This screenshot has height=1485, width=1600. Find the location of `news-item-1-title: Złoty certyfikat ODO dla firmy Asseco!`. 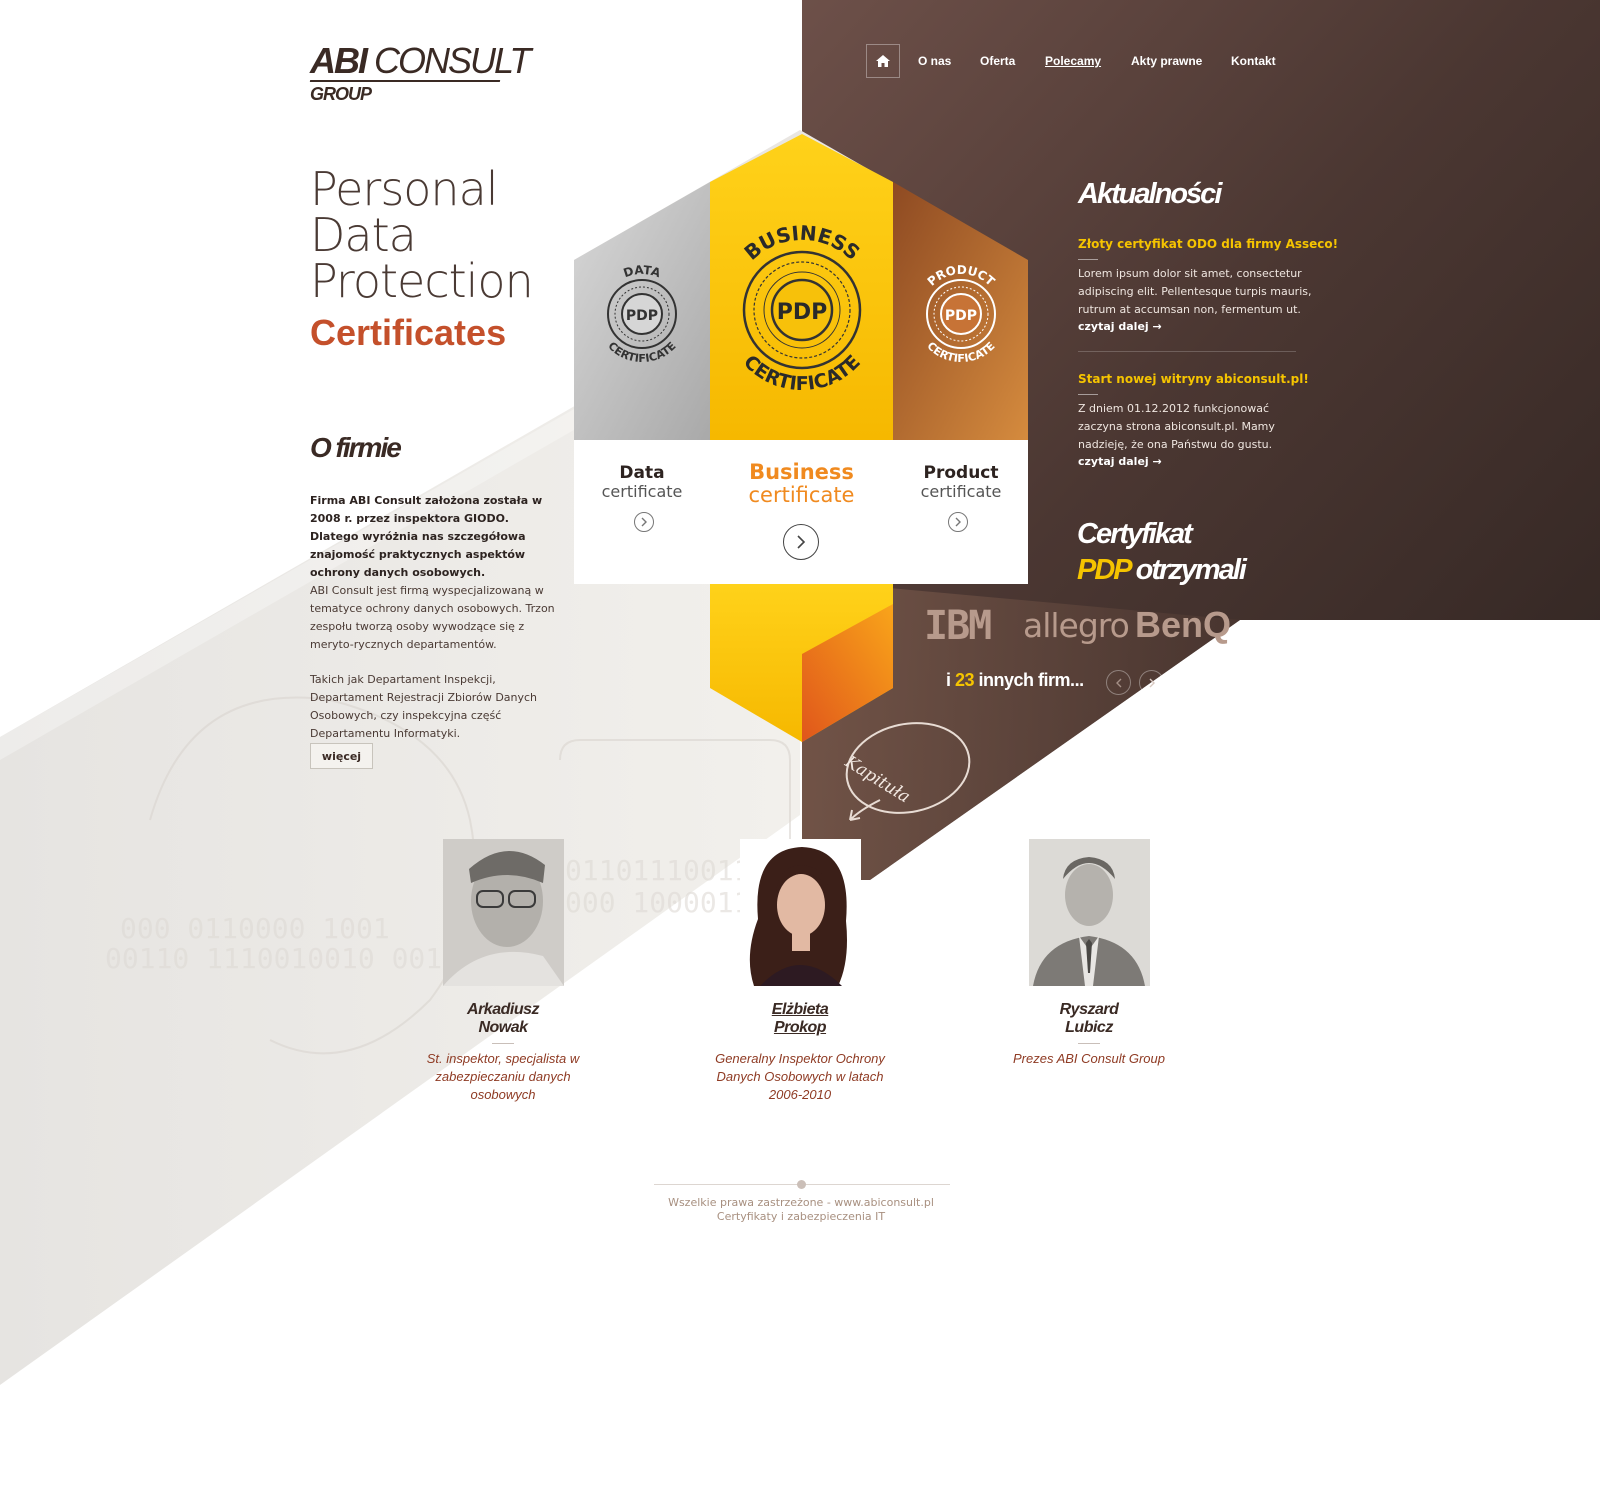

news-item-1-title: Złoty certyfikat ODO dla firmy Asseco! is located at coordinates (1208, 244).